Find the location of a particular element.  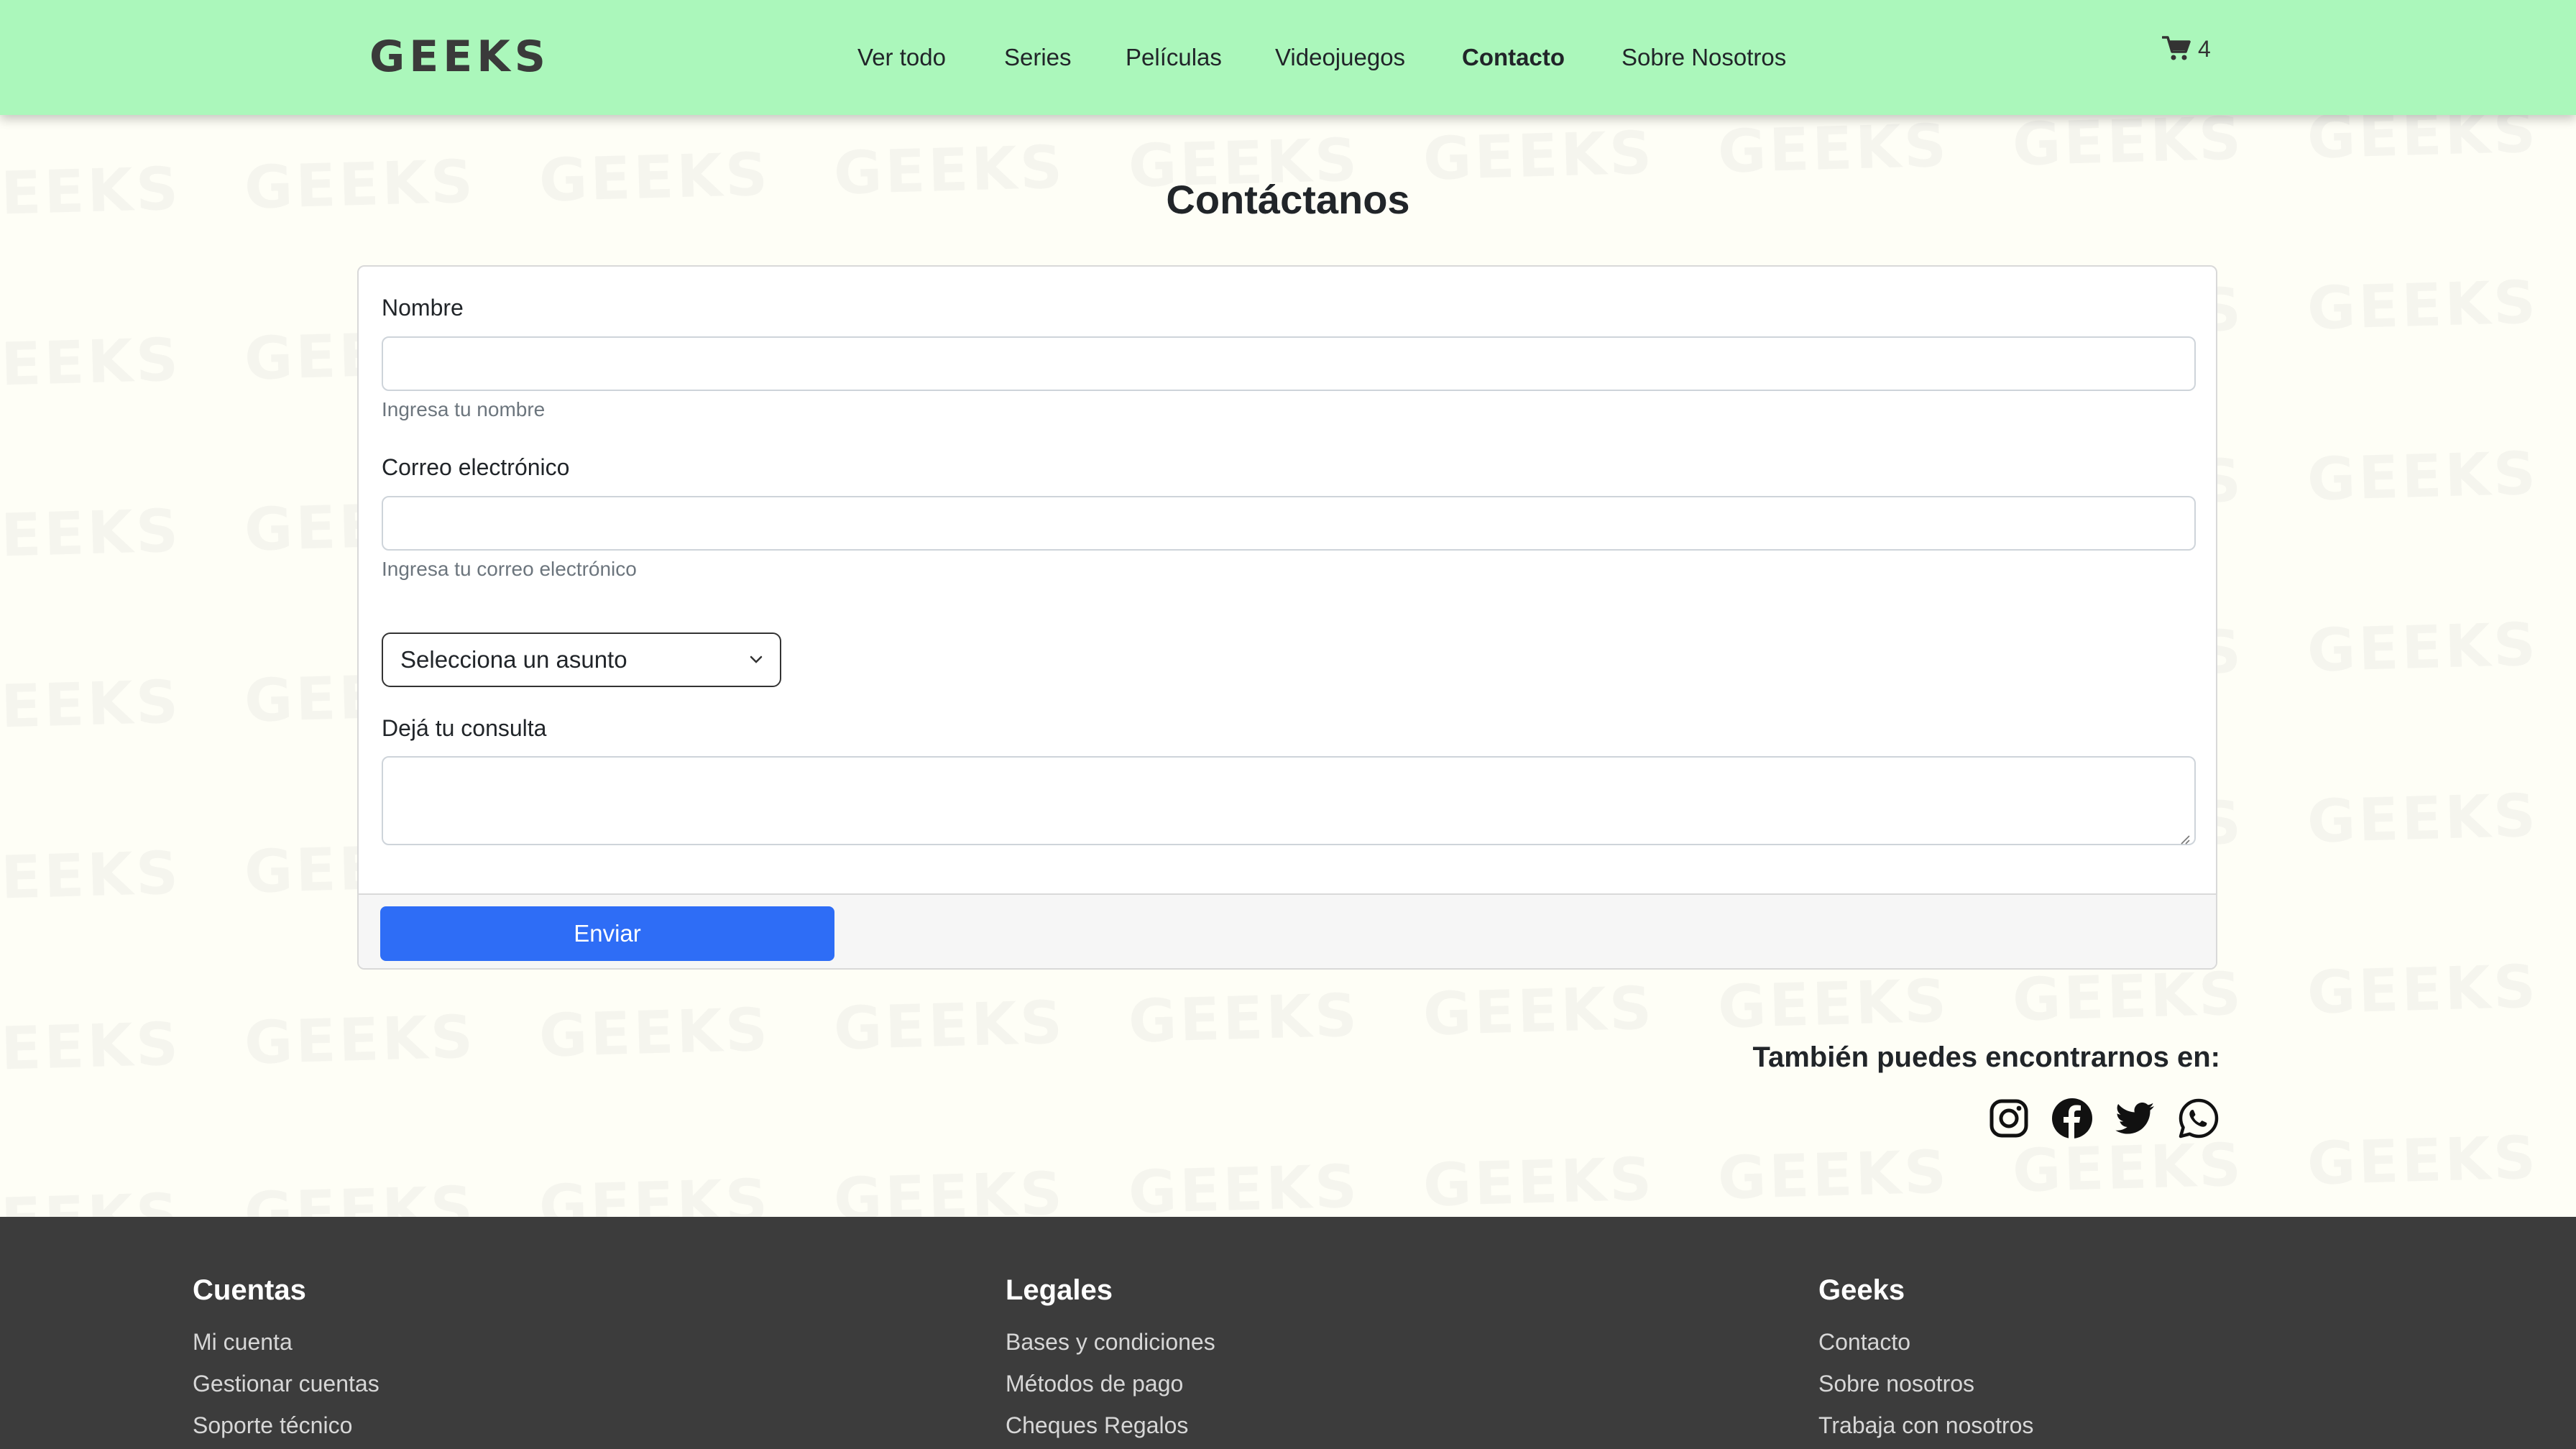

subject-selected-value: Selecciona un asunto is located at coordinates (513, 659).